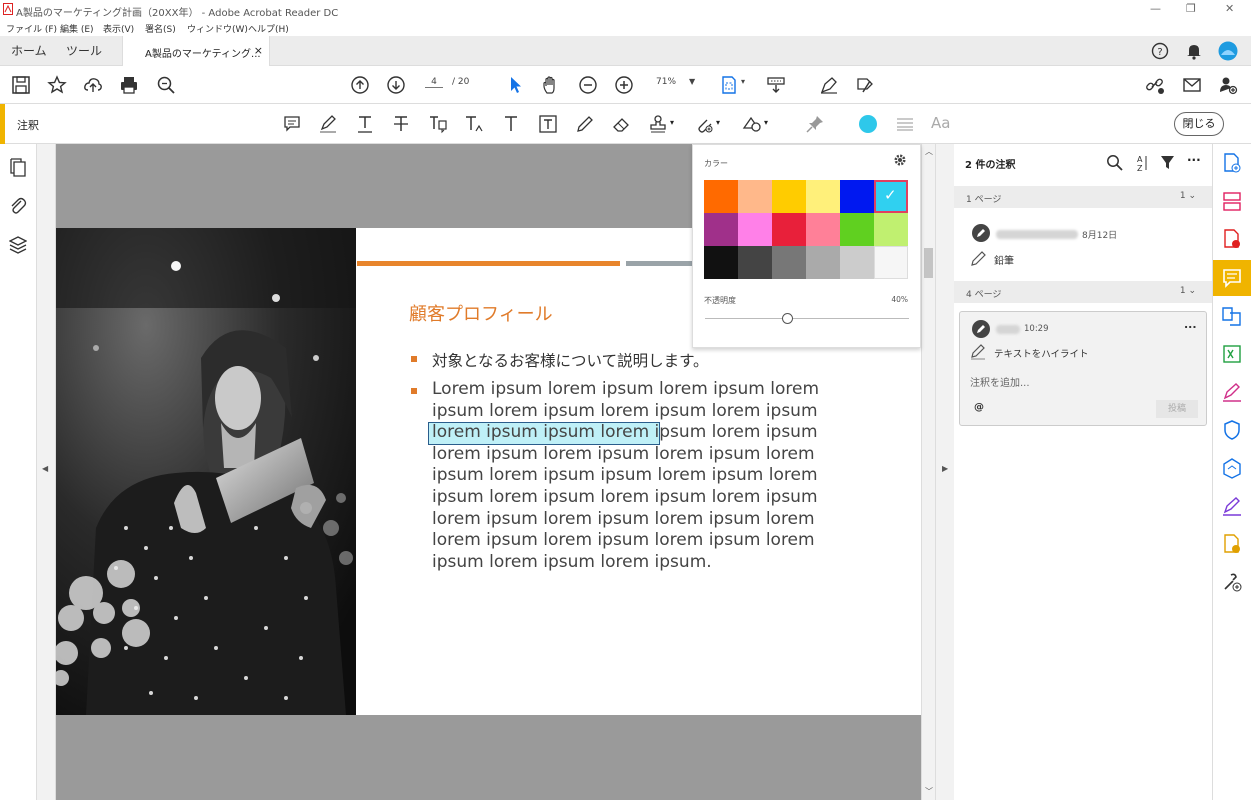  What do you see at coordinates (401, 124) in the screenshot?
I see `strikethrough-icon` at bounding box center [401, 124].